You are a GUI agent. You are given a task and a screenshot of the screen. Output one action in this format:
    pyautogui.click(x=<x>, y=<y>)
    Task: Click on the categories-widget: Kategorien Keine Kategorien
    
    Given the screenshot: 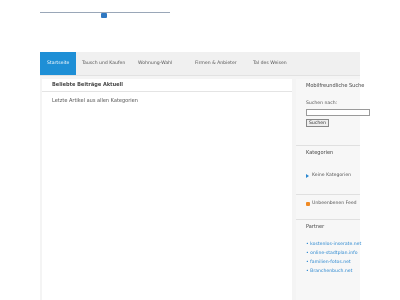 What is the action you would take?
    pyautogui.click(x=328, y=170)
    